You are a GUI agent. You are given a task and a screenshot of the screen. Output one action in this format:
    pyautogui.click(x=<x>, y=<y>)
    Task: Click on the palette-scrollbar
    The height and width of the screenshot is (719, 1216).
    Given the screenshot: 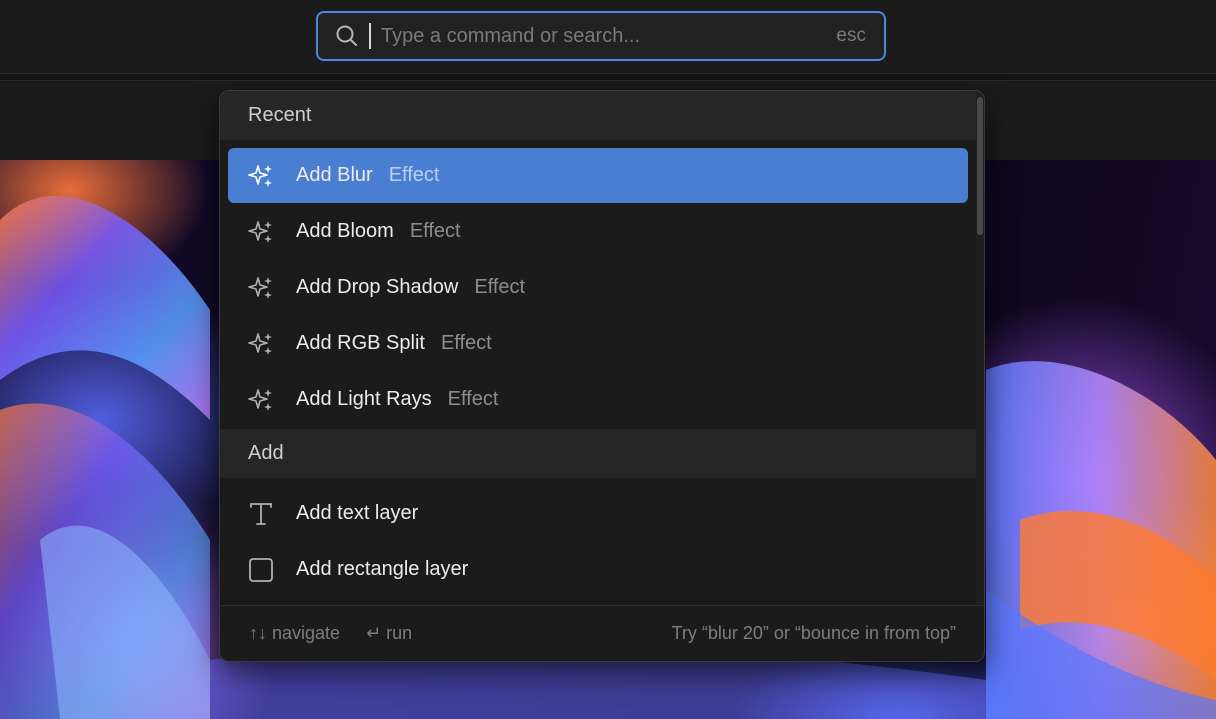 What is the action you would take?
    pyautogui.click(x=980, y=348)
    